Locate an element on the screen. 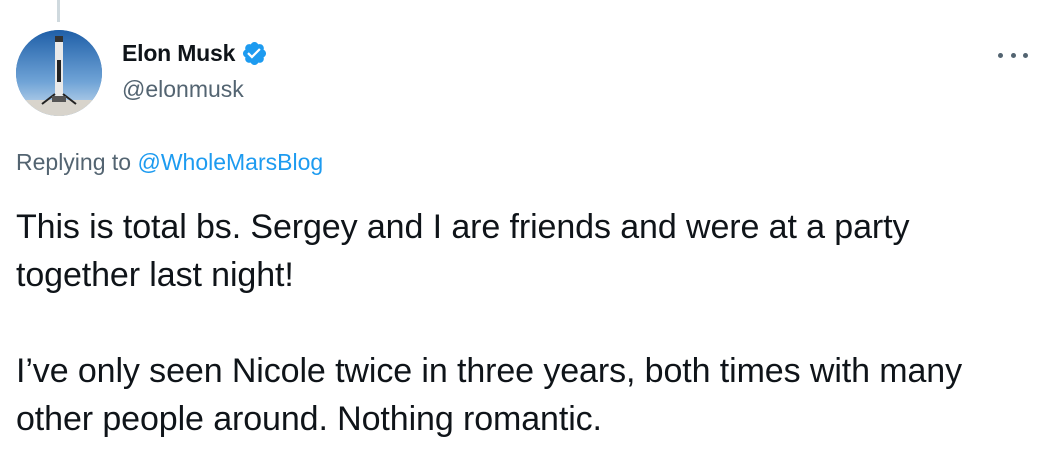 This screenshot has height=472, width=1048. avatar is located at coordinates (59, 73).